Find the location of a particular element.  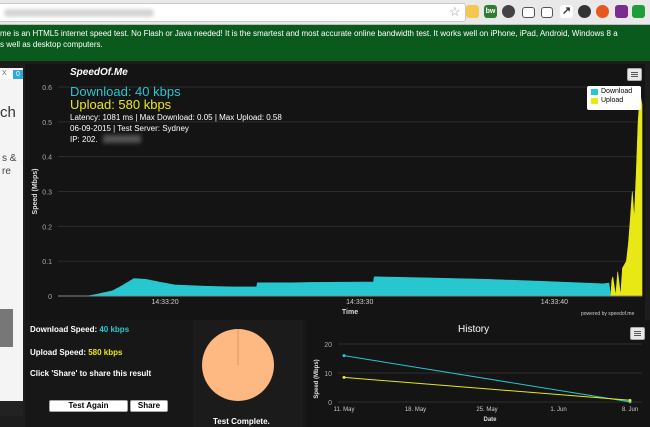

ad-info-badge: 0 is located at coordinates (18, 74).